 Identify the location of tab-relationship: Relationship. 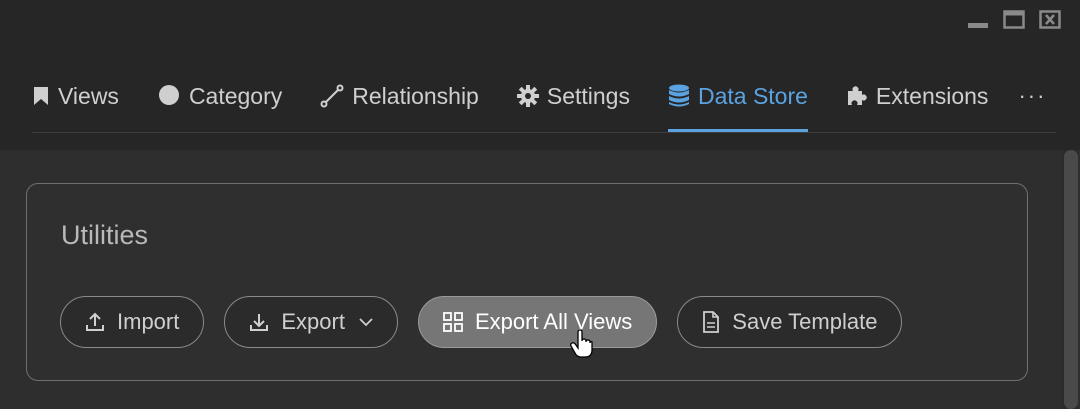
(399, 96).